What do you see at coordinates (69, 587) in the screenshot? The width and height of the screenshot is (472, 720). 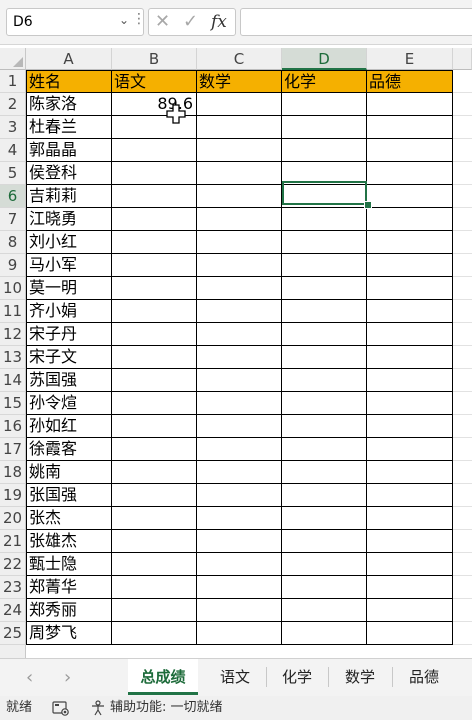 I see `name-cell: 郑菁华` at bounding box center [69, 587].